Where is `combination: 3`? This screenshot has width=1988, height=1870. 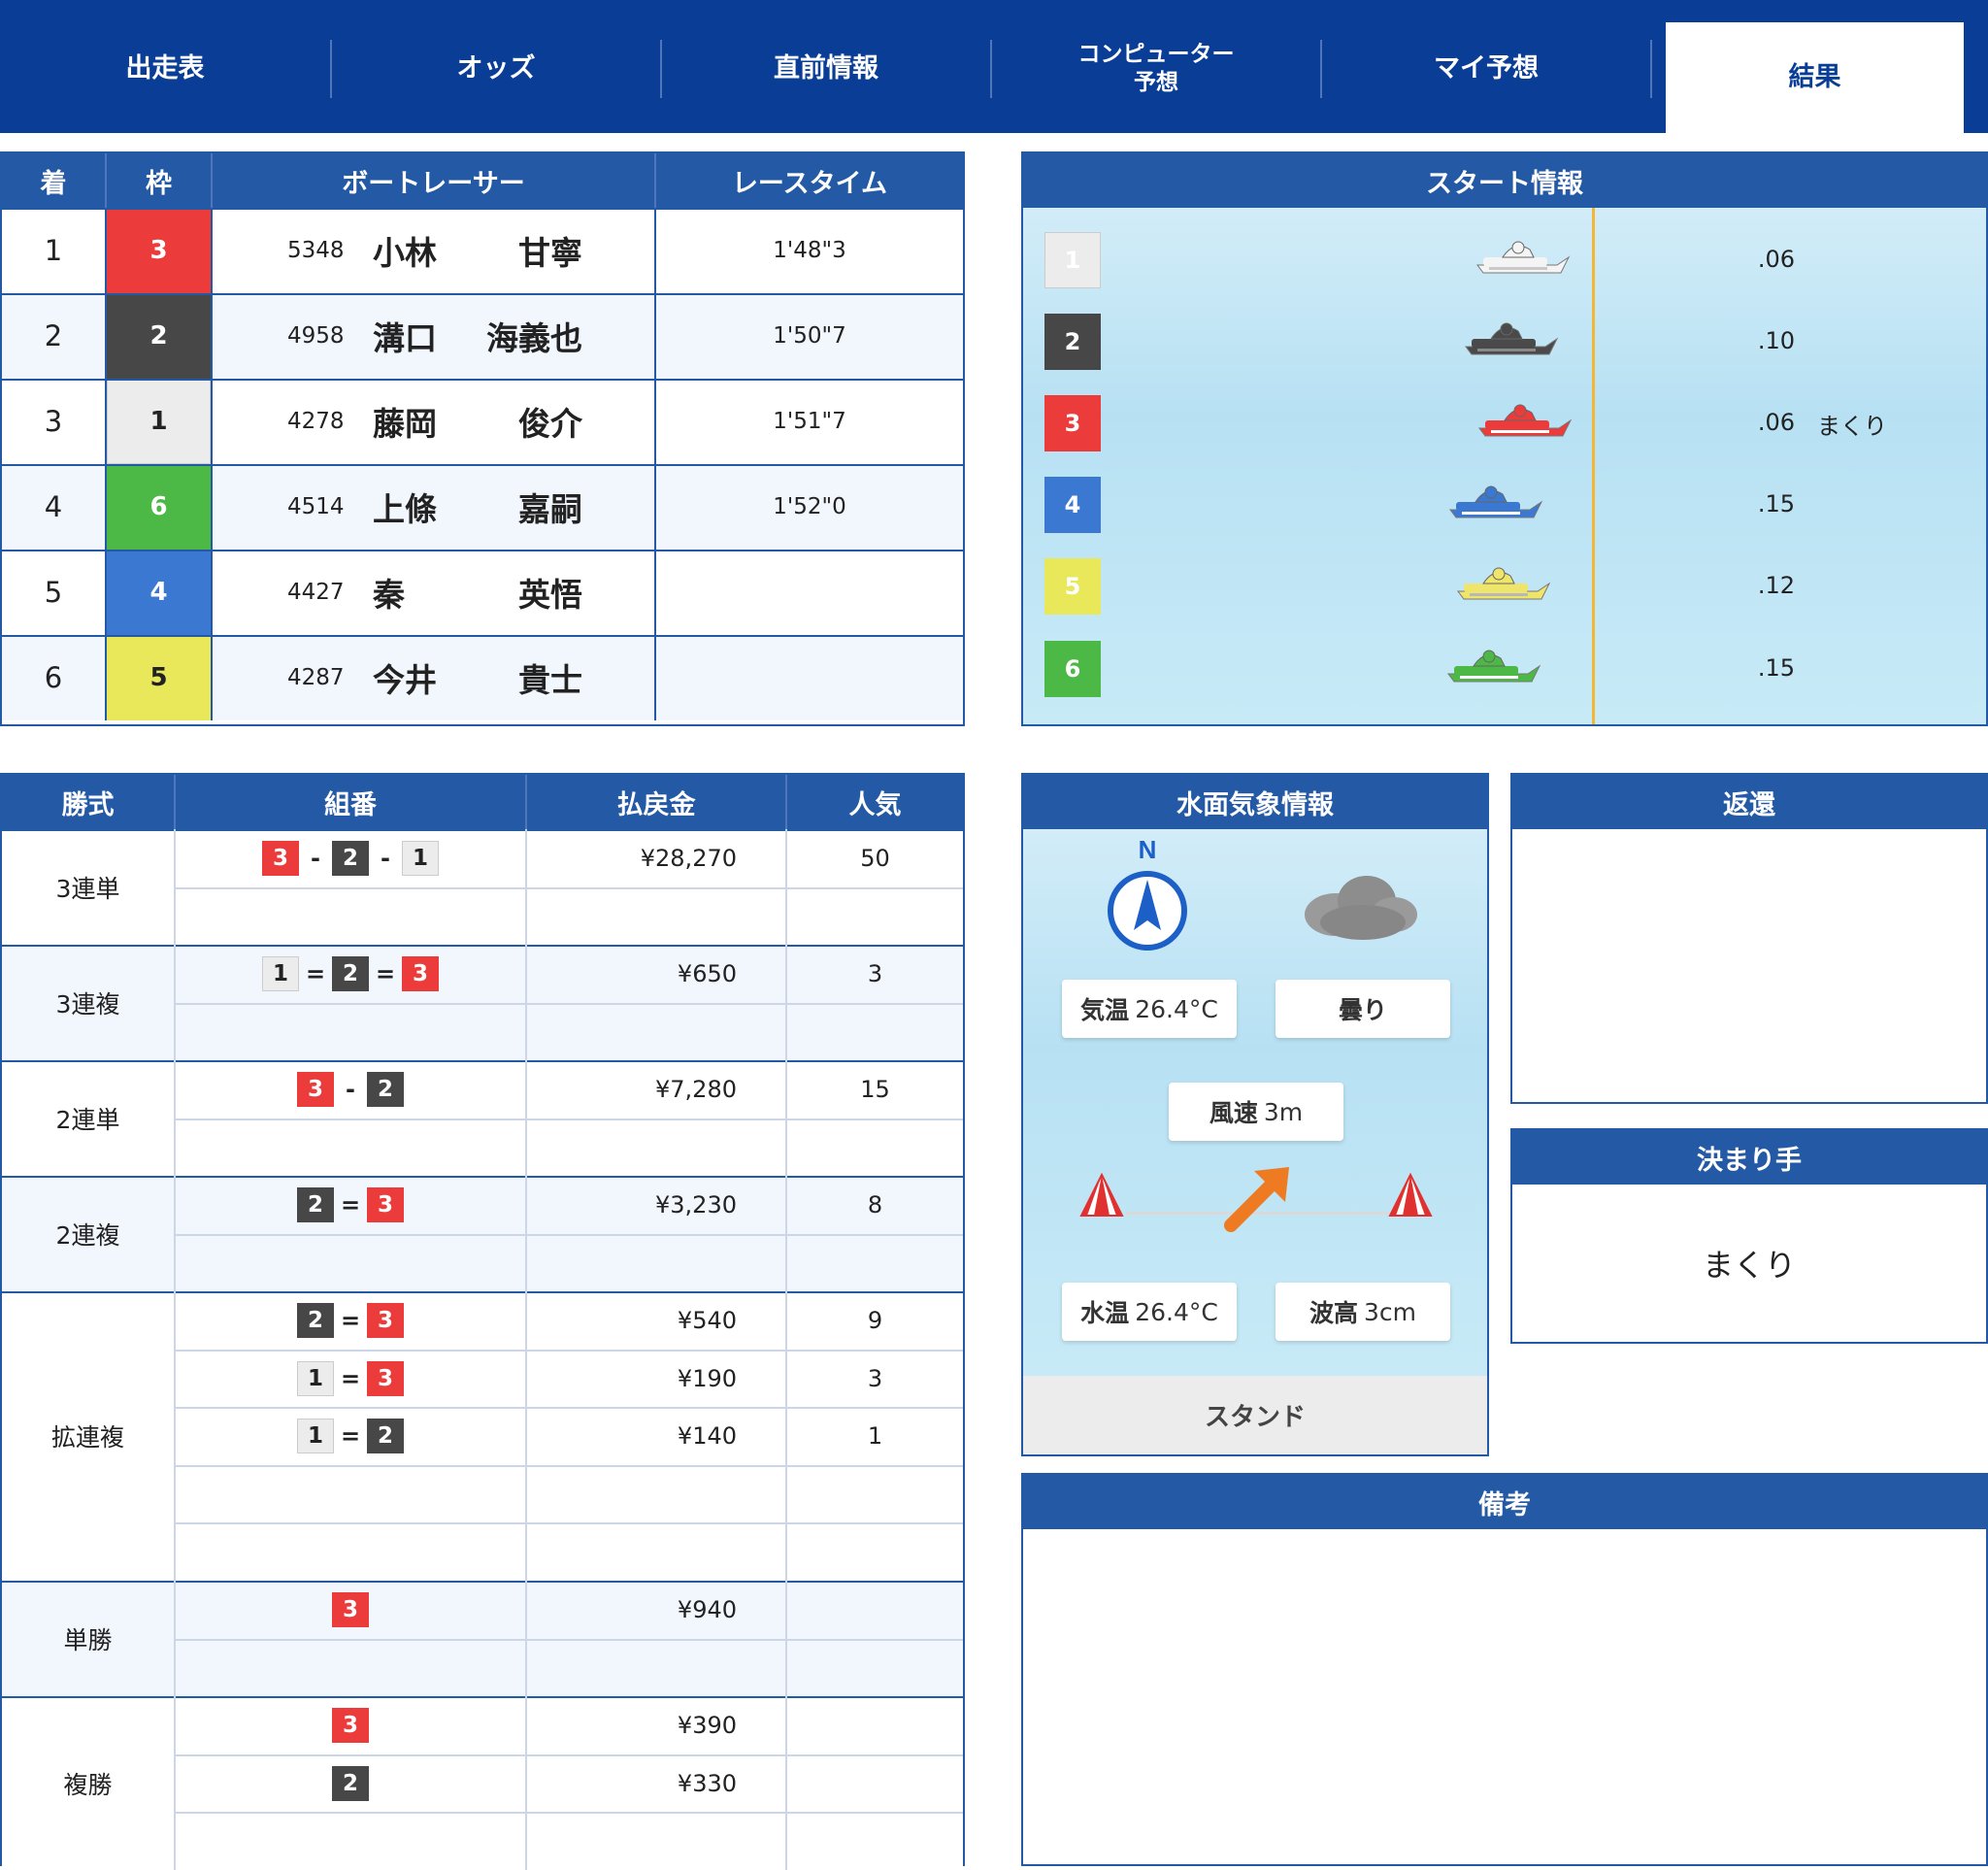
combination: 3 is located at coordinates (350, 1610).